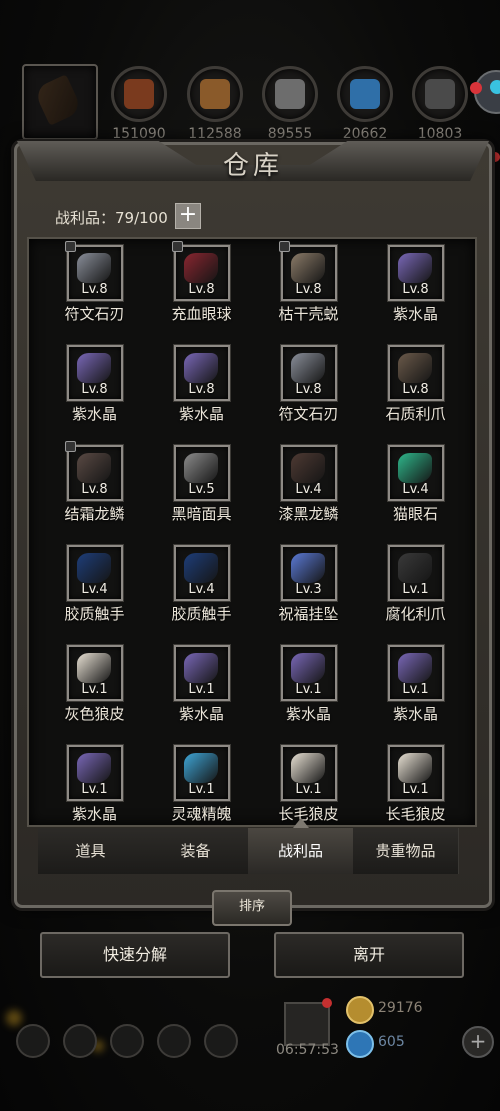 The height and width of the screenshot is (1111, 500). Describe the element at coordinates (290, 134) in the screenshot. I see `resource-amount: 89555` at that location.